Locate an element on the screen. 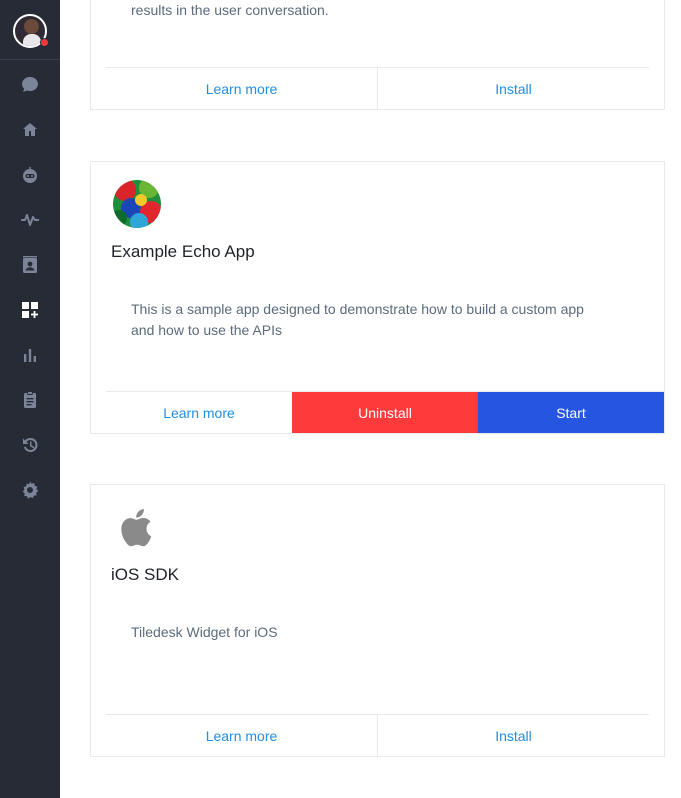 The image size is (681, 798). uninstall-button: Uninstall is located at coordinates (385, 412).